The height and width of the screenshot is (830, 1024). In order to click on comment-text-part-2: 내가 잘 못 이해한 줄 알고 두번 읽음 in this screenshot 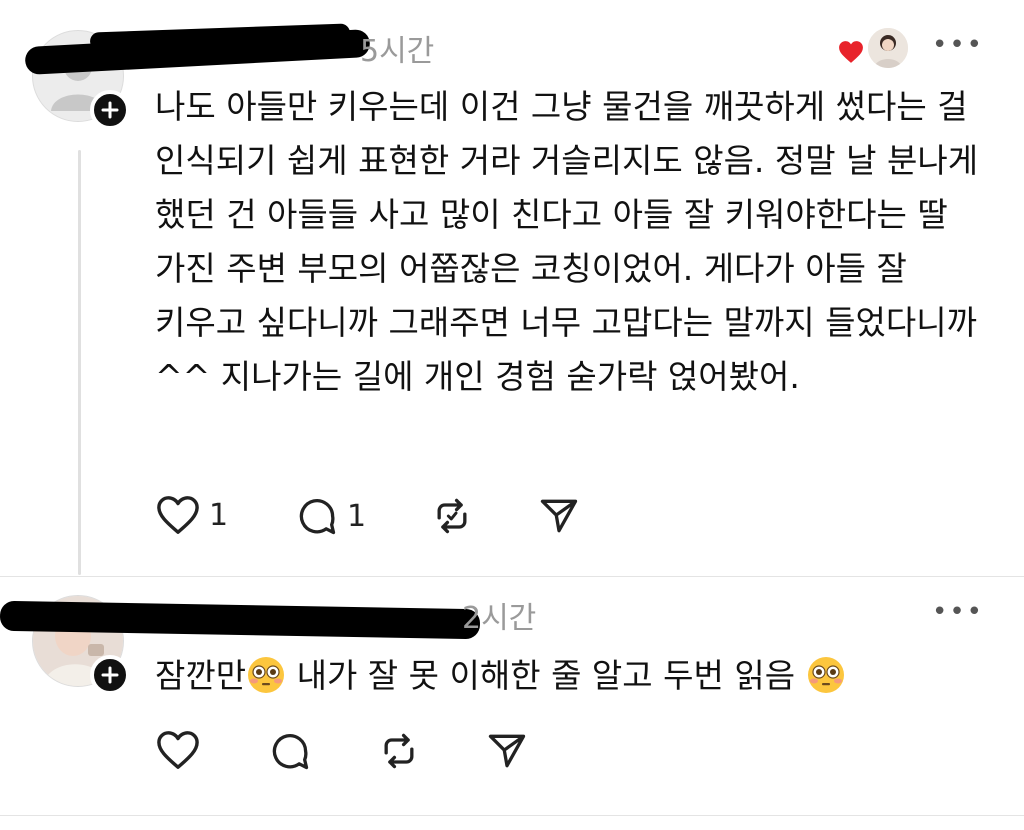, I will do `click(541, 675)`.